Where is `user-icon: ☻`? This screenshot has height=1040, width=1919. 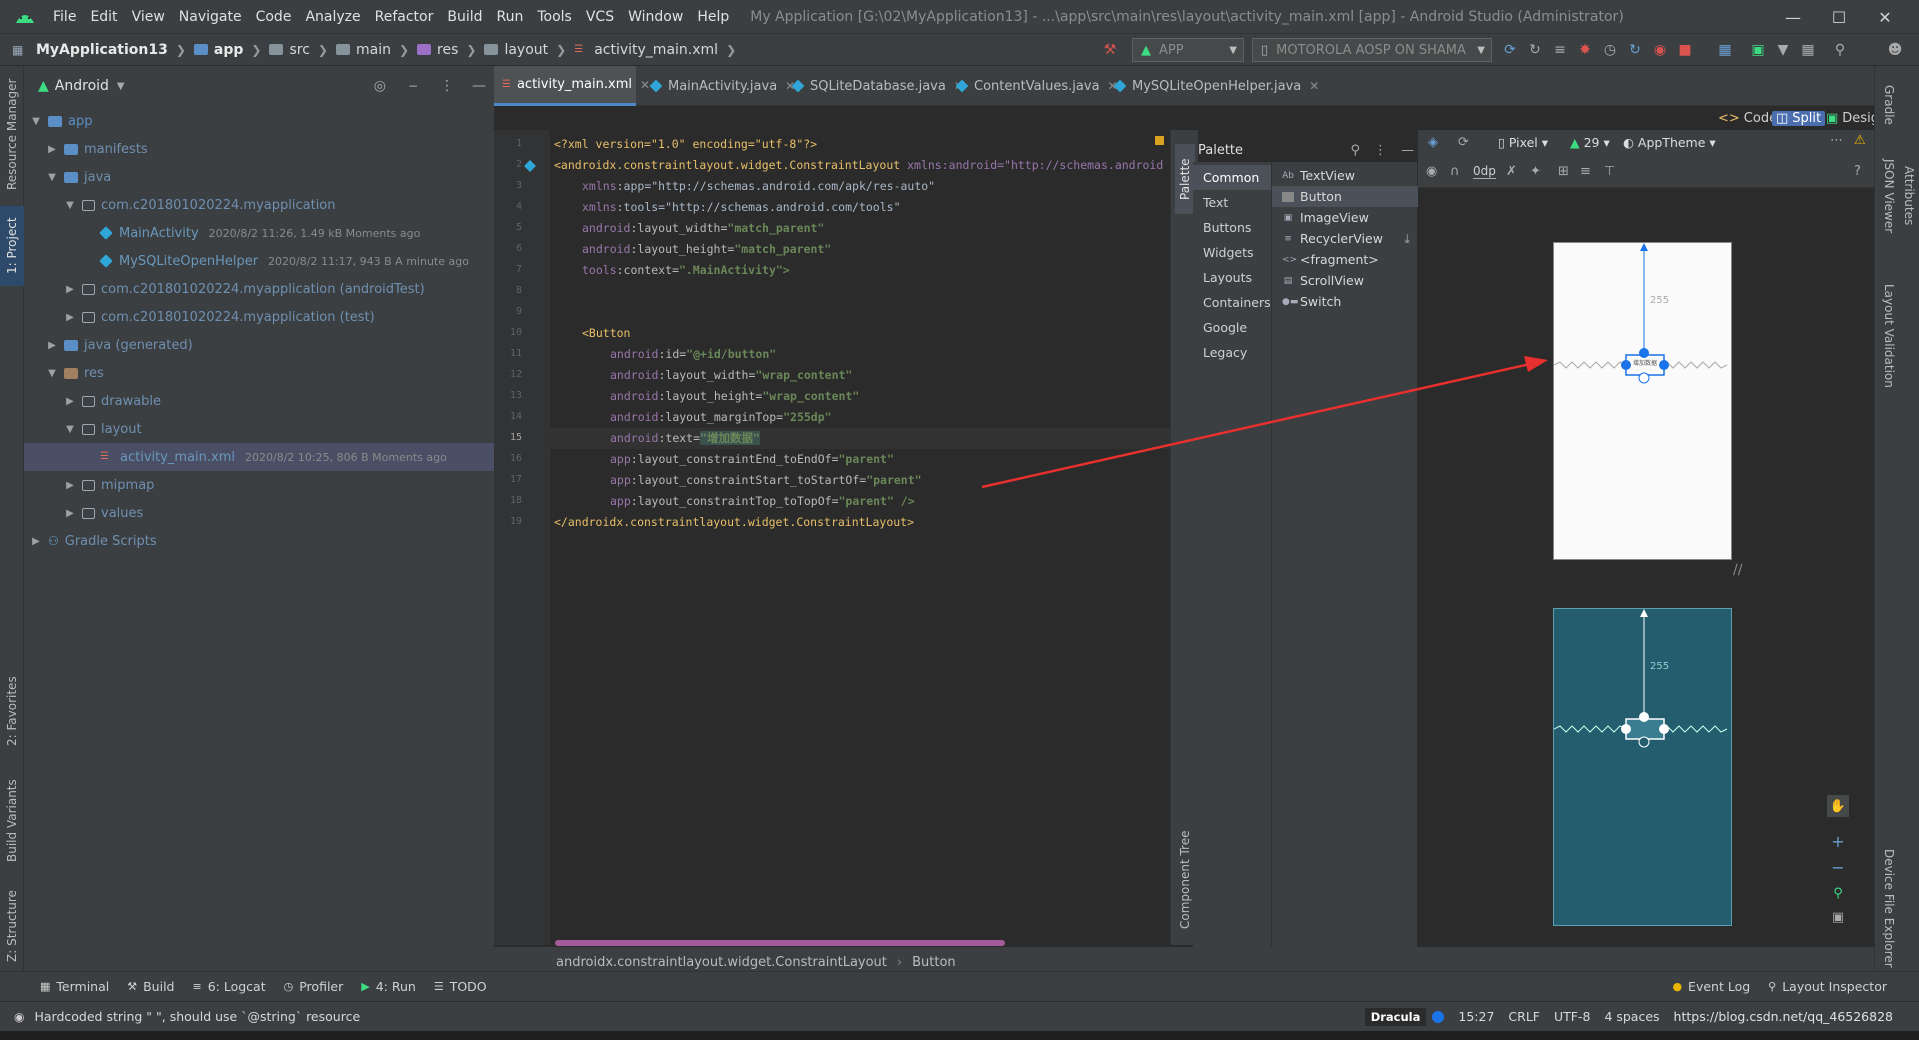
user-icon: ☻ is located at coordinates (1895, 50).